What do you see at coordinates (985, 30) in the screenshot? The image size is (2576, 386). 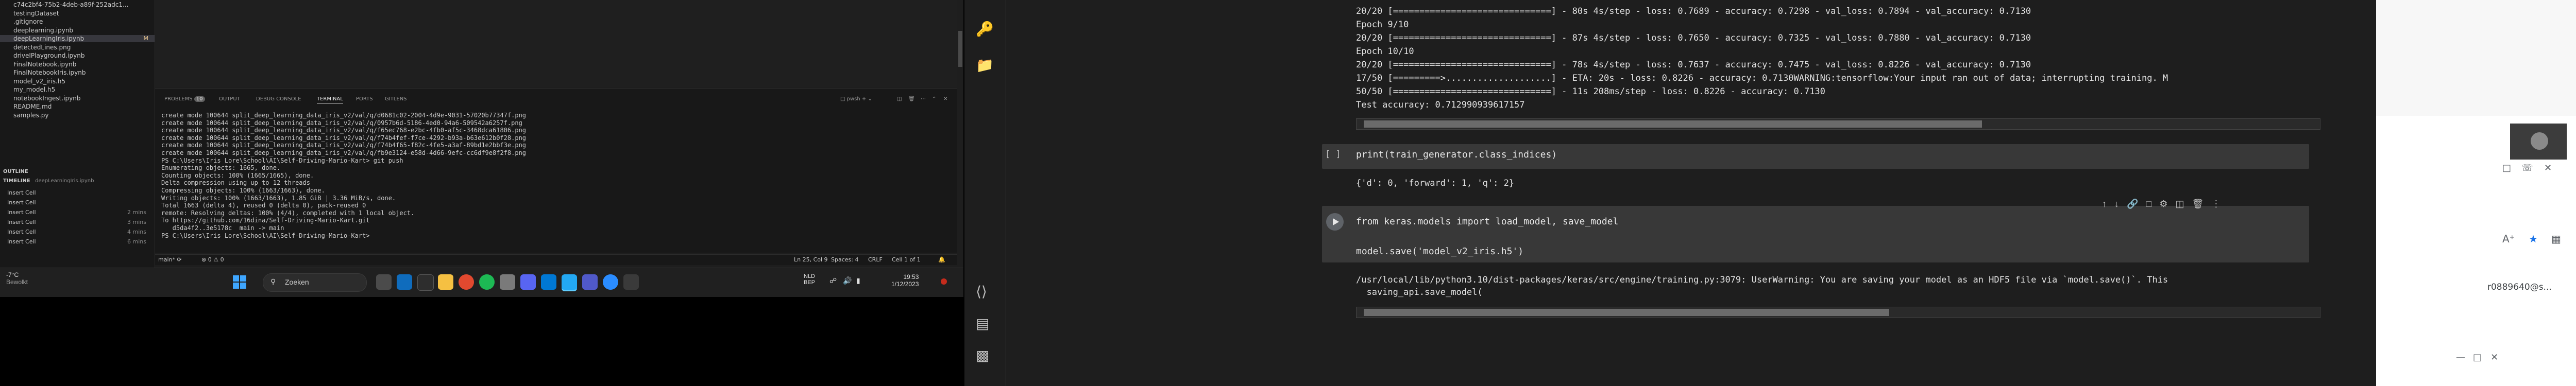 I see `key-icon: 🔑` at bounding box center [985, 30].